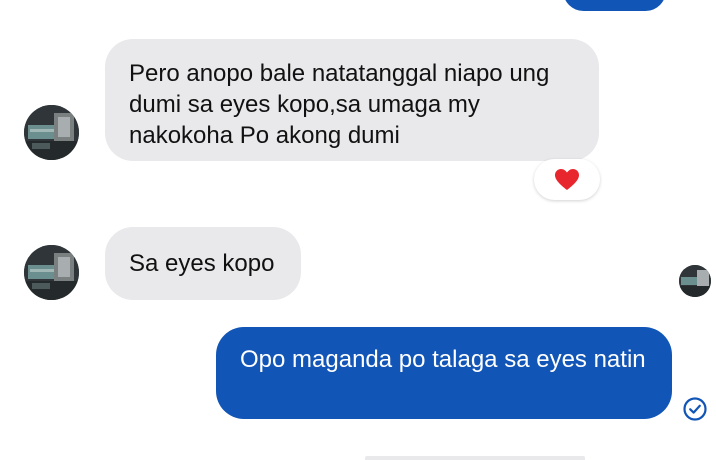  I want to click on heart-icon, so click(567, 179).